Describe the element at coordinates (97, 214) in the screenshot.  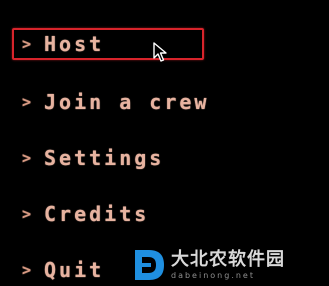
I see `menu-item-label: Credits` at that location.